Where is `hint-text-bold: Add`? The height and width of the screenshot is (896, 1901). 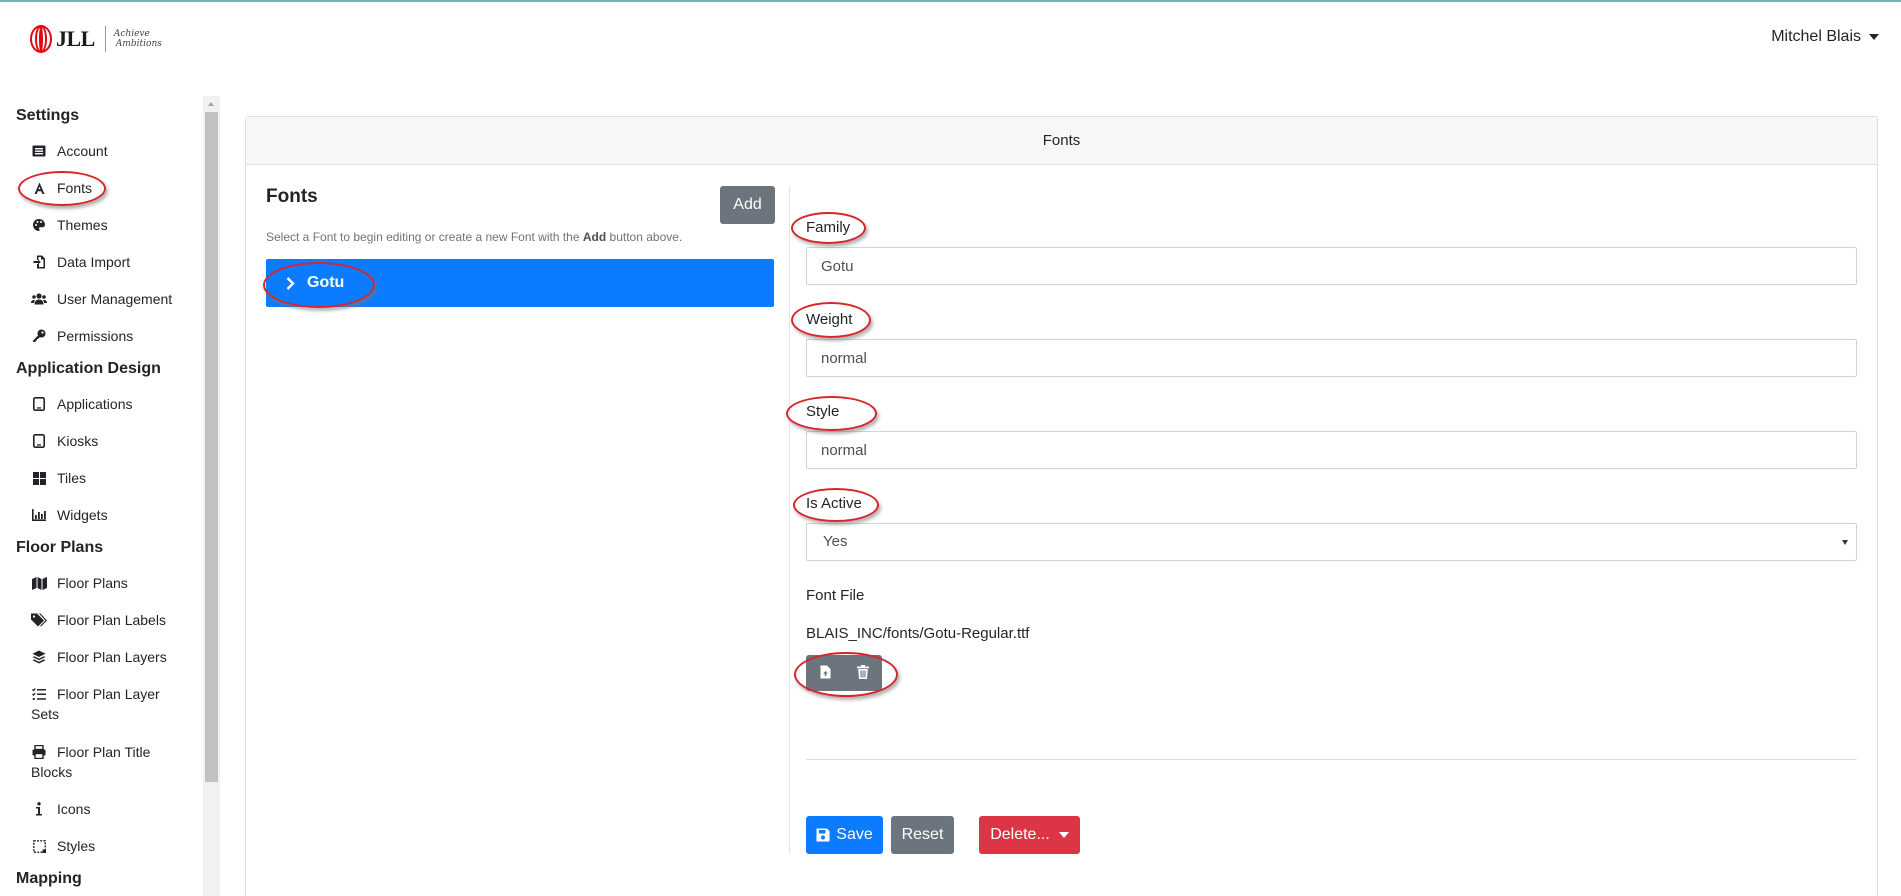
hint-text-bold: Add is located at coordinates (594, 237).